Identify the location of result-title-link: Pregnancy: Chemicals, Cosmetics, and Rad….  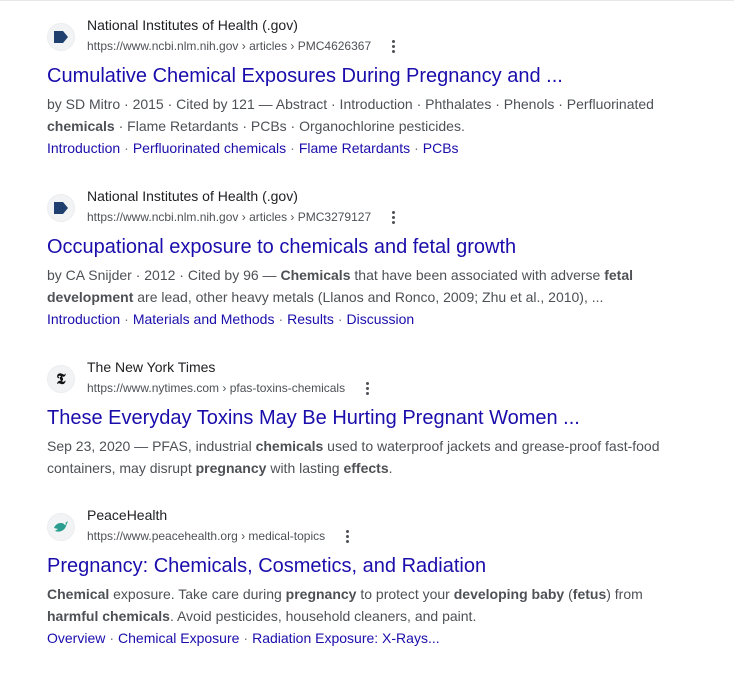
(357, 566).